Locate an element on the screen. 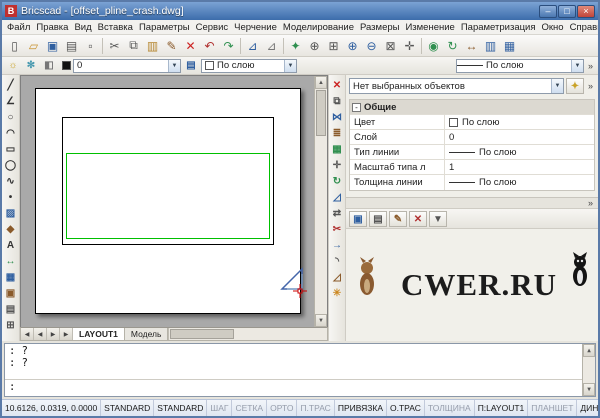  stretch-icon: ⇄ is located at coordinates (337, 213).